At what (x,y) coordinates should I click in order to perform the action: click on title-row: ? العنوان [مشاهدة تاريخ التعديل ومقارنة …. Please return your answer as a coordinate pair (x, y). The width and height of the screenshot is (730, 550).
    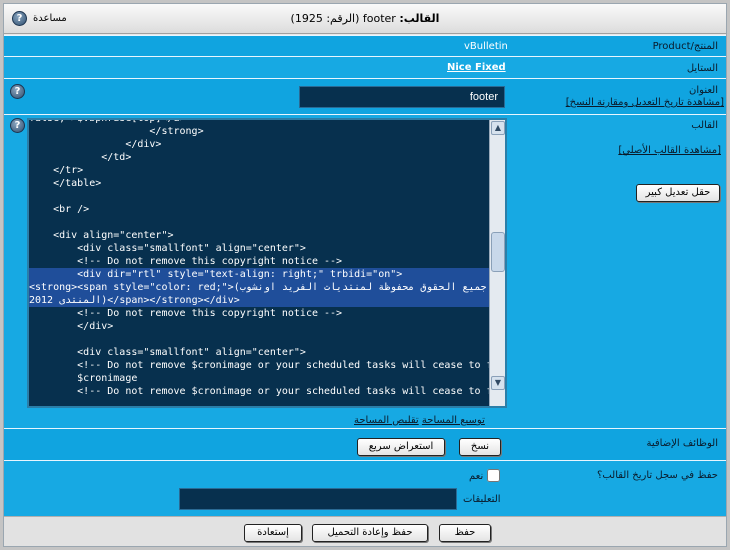
    Looking at the image, I should click on (365, 96).